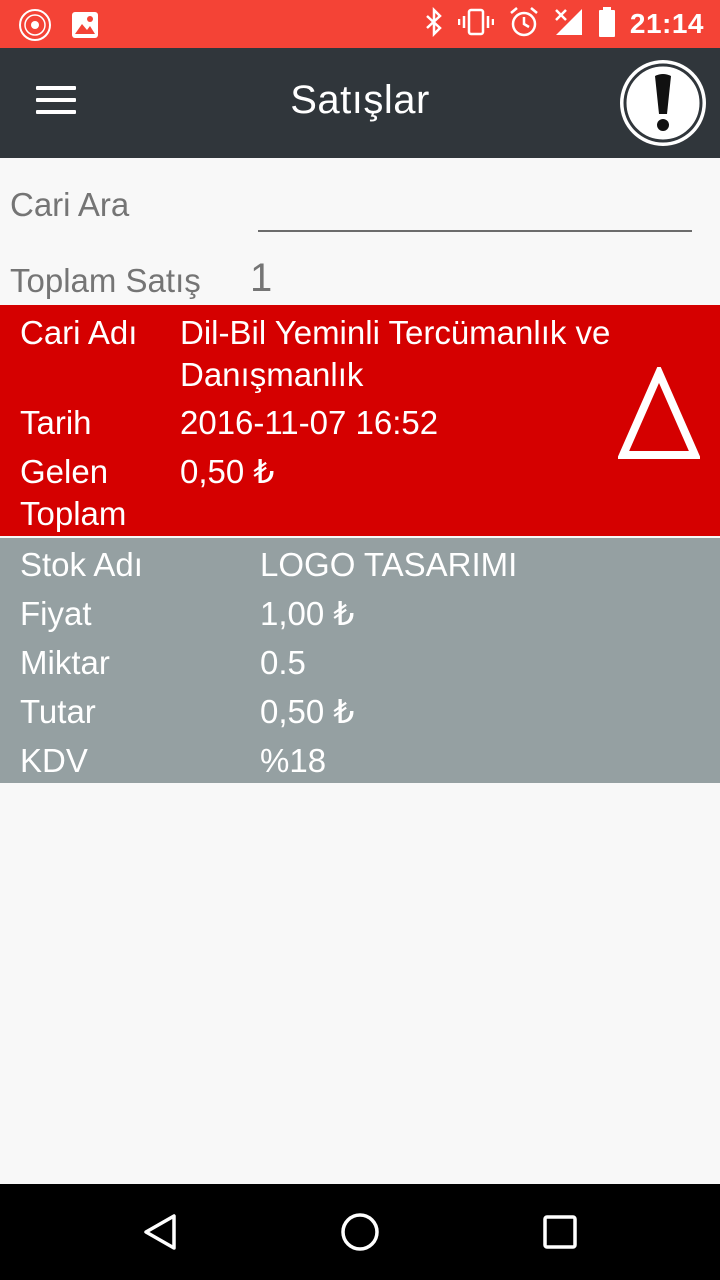  I want to click on incoming-total-value: 0,50 ₺, so click(227, 471).